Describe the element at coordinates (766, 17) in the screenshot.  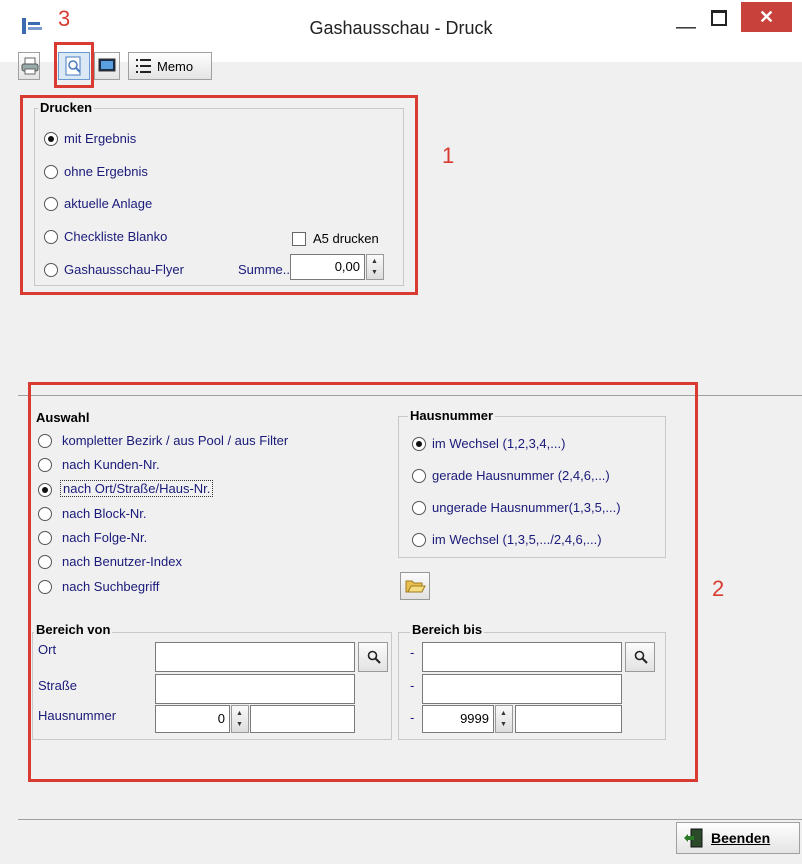
I see `close-button: ✕` at that location.